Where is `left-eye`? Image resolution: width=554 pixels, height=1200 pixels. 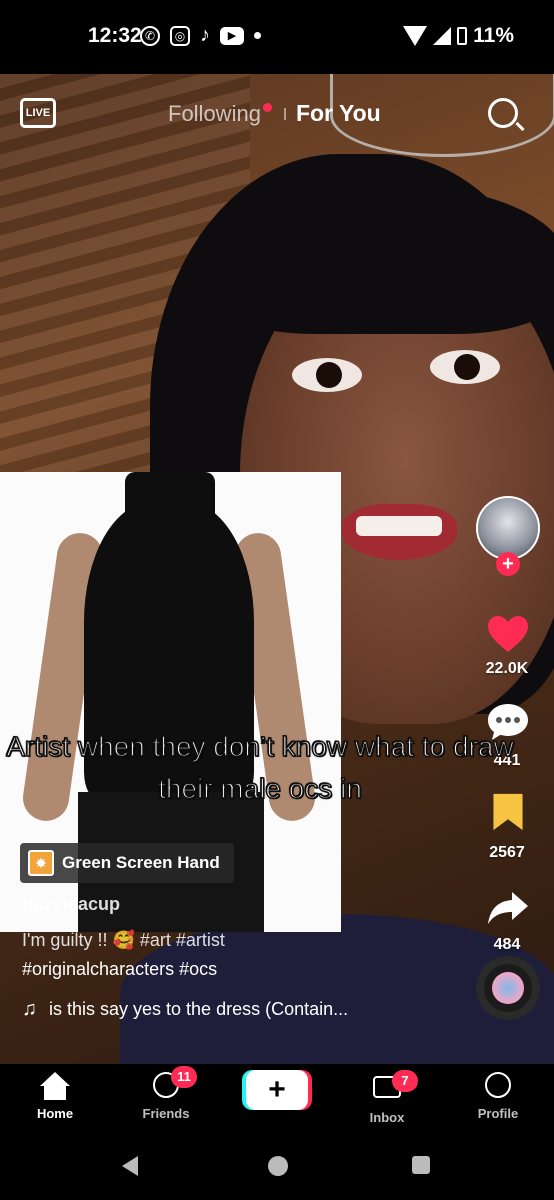
left-eye is located at coordinates (327, 375).